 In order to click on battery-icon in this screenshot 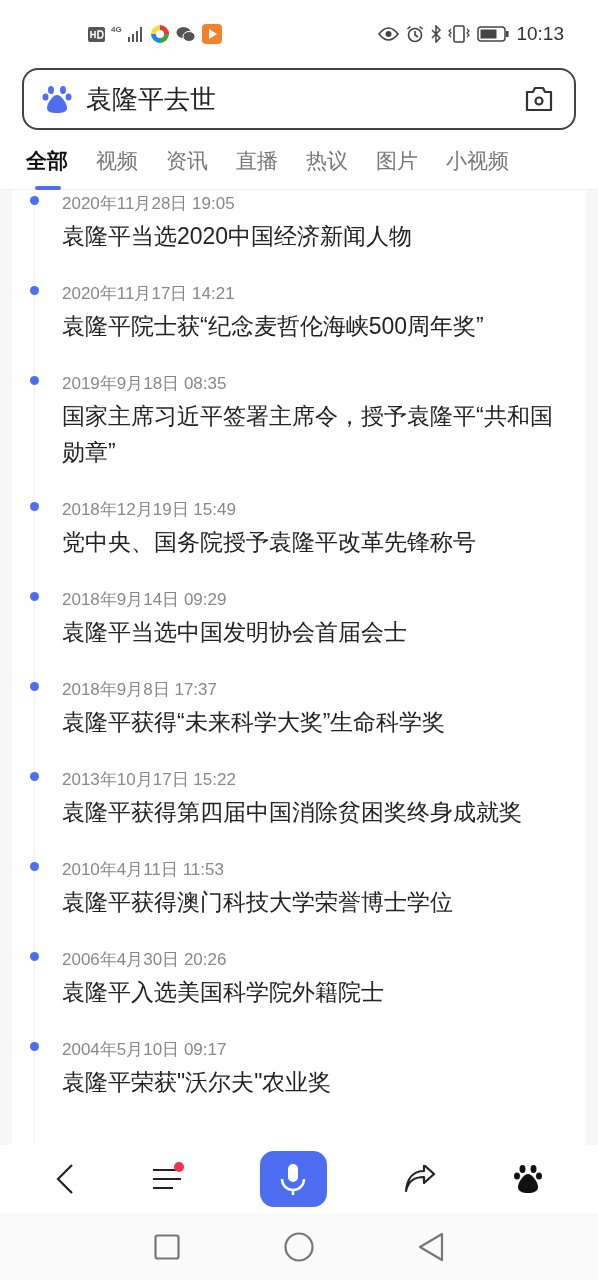, I will do `click(493, 34)`.